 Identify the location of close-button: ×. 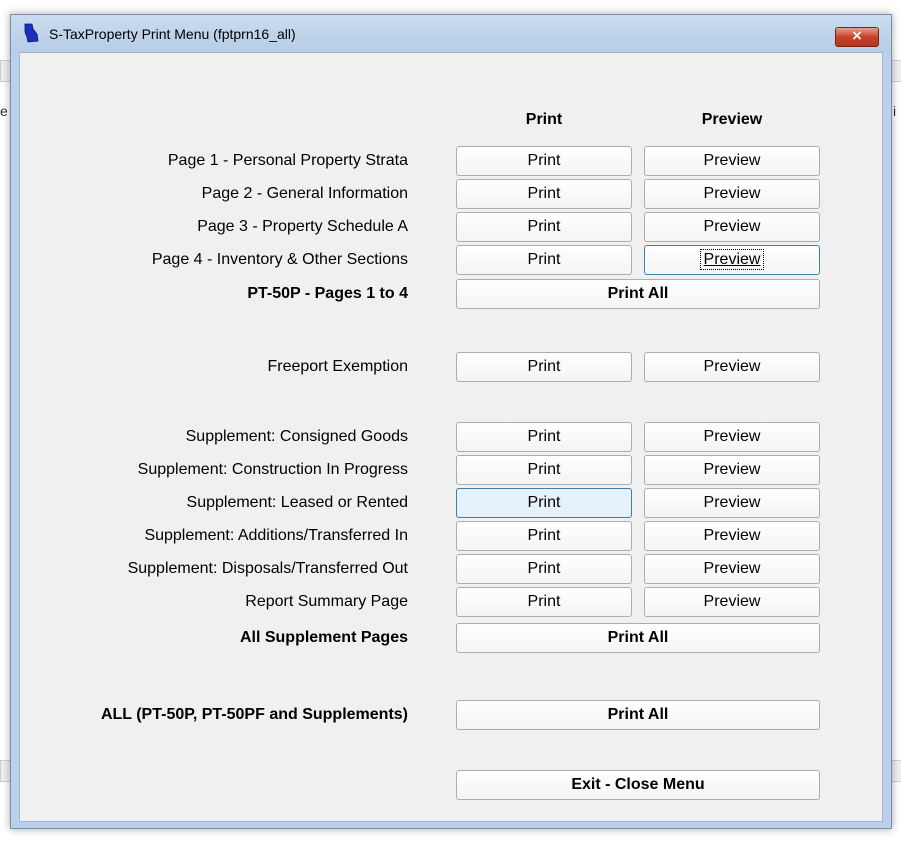
(857, 37).